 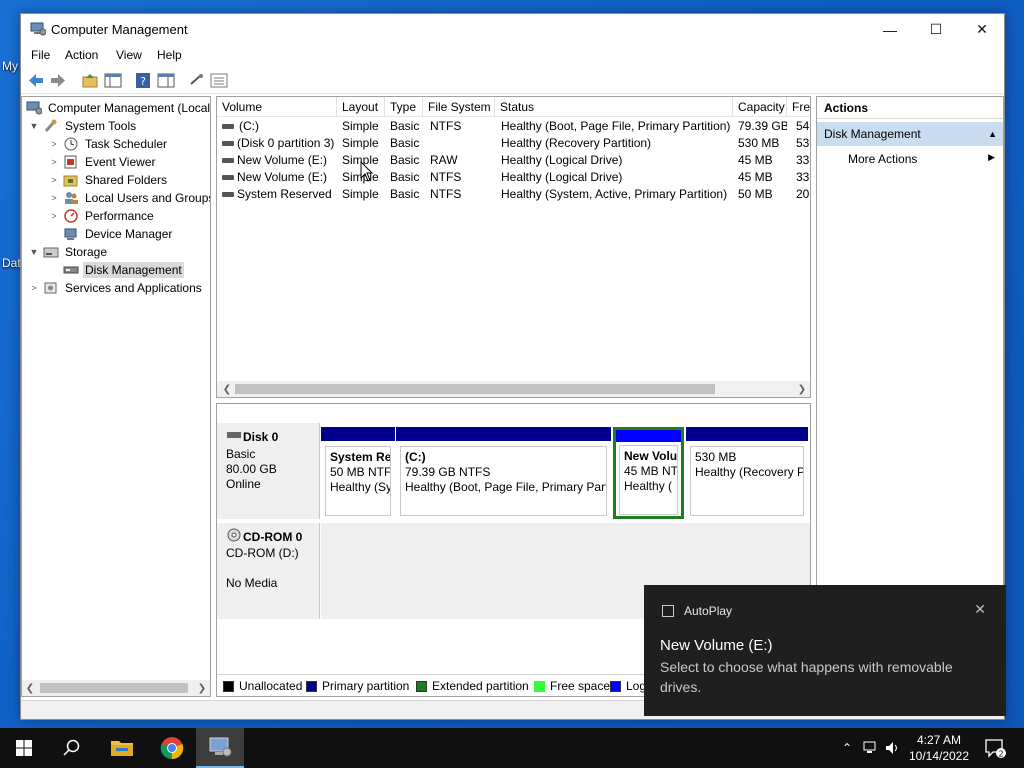 What do you see at coordinates (651, 471) in the screenshot?
I see `partition-size: 45 MB NT` at bounding box center [651, 471].